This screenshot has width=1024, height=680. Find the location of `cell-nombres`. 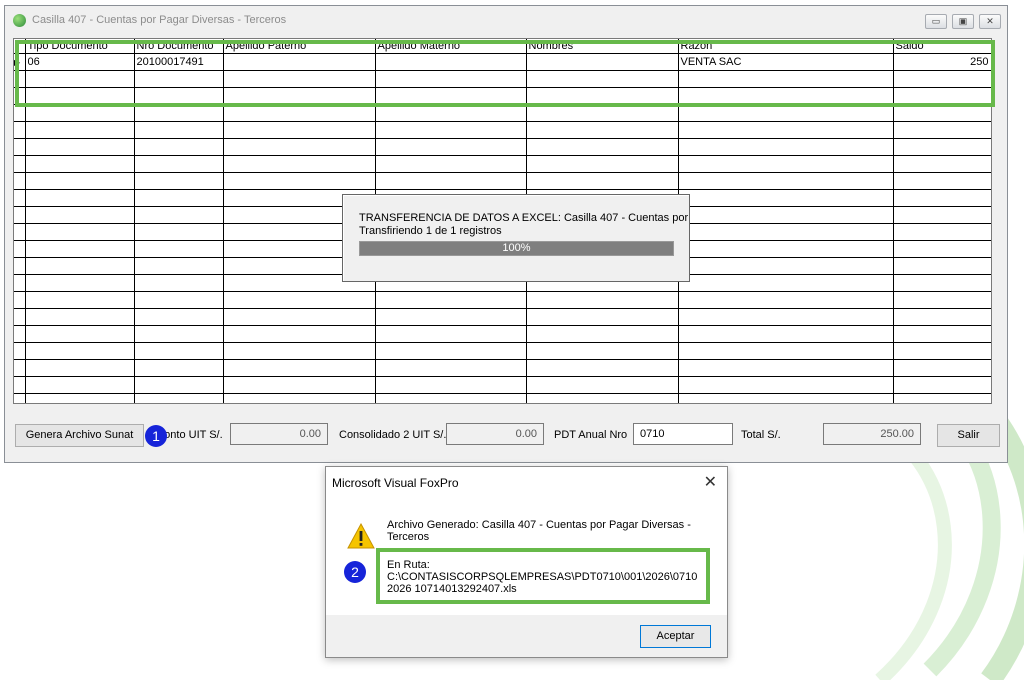

cell-nombres is located at coordinates (602, 62).